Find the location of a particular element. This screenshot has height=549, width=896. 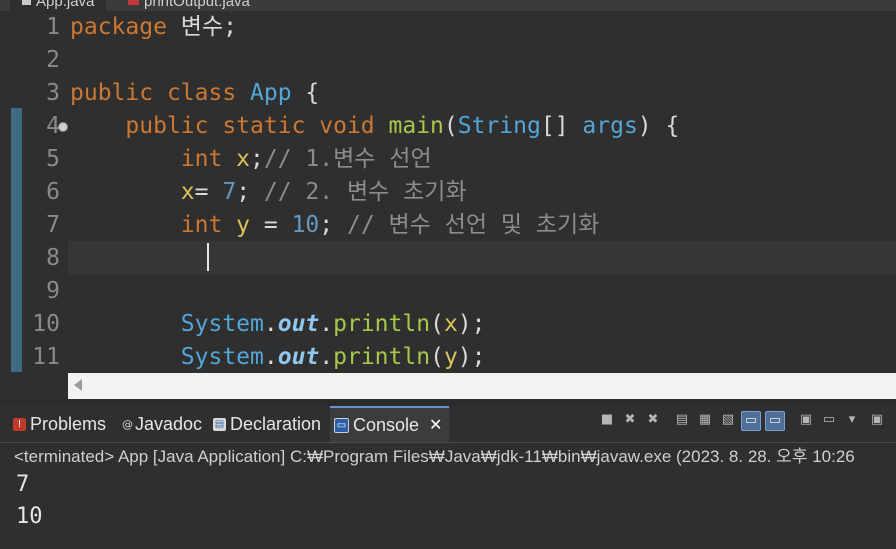

code-token: // 변수 선언 및 초기화 is located at coordinates (473, 225).